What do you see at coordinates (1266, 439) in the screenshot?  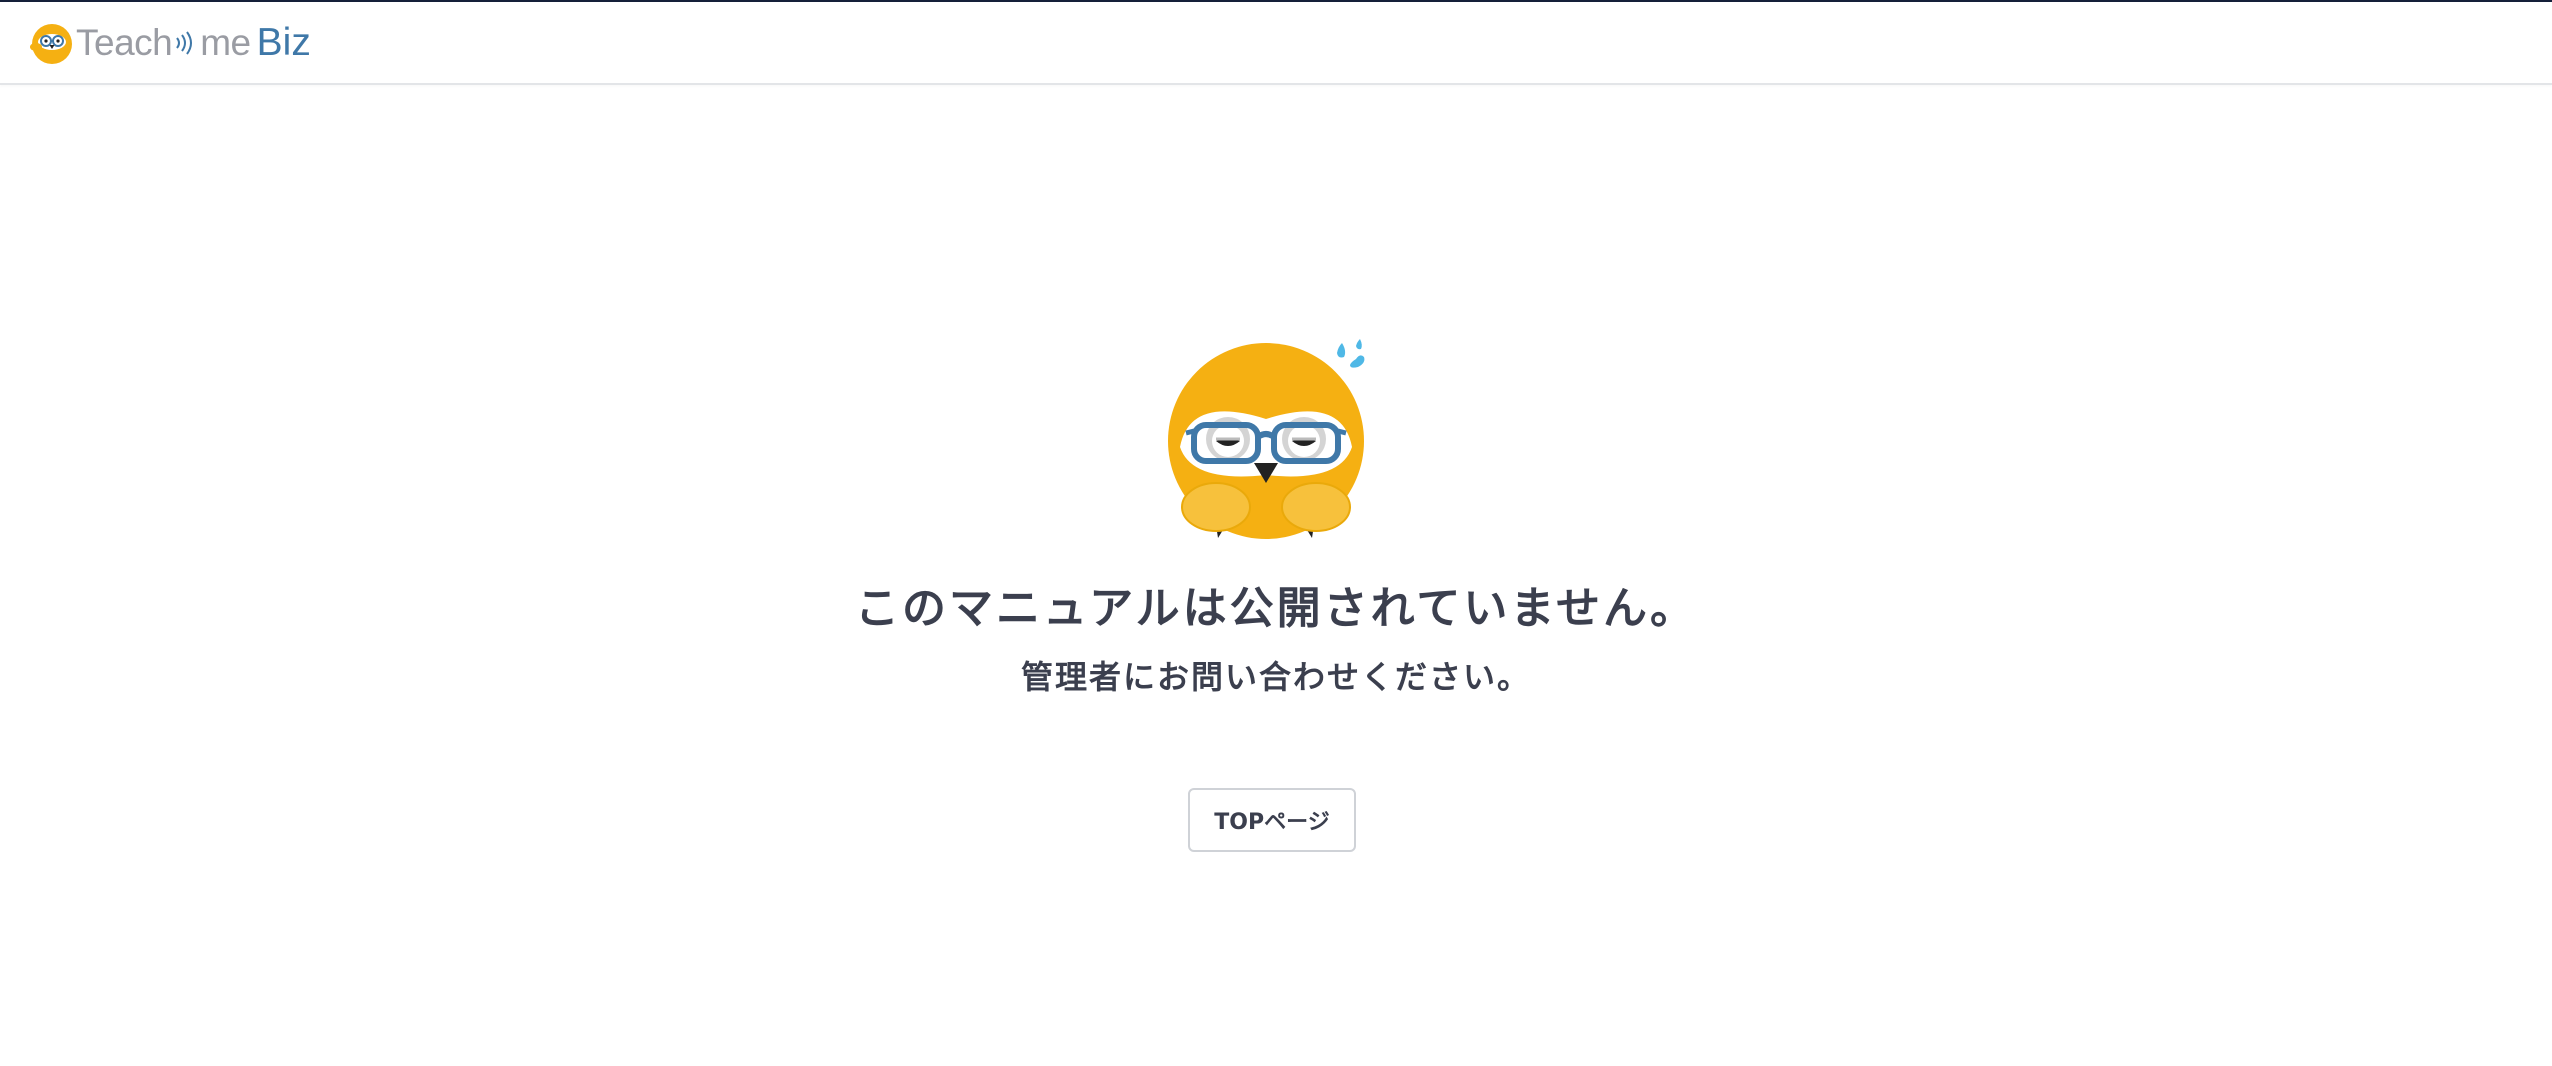 I see `sweating-owl-mascot-icon` at bounding box center [1266, 439].